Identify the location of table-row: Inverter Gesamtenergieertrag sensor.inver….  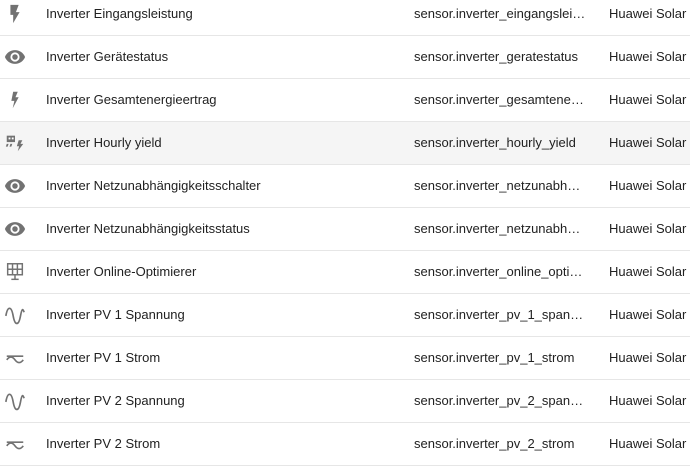
(345, 100).